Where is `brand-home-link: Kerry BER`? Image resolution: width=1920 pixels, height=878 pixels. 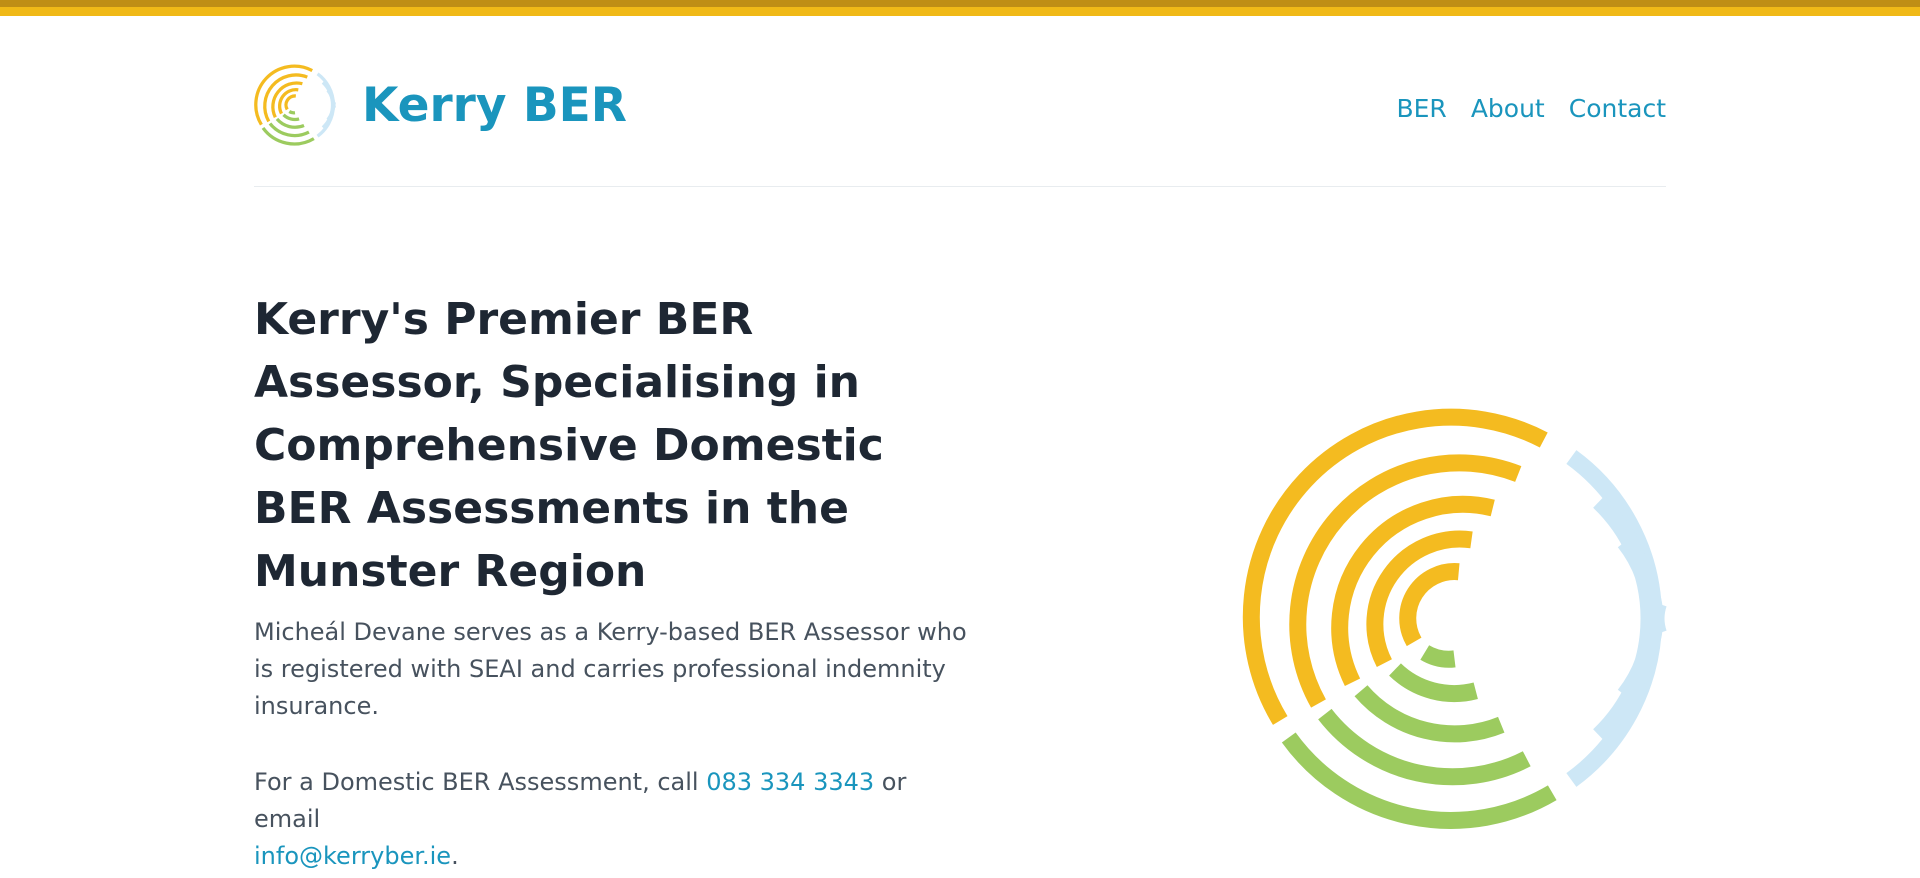 brand-home-link: Kerry BER is located at coordinates (440, 105).